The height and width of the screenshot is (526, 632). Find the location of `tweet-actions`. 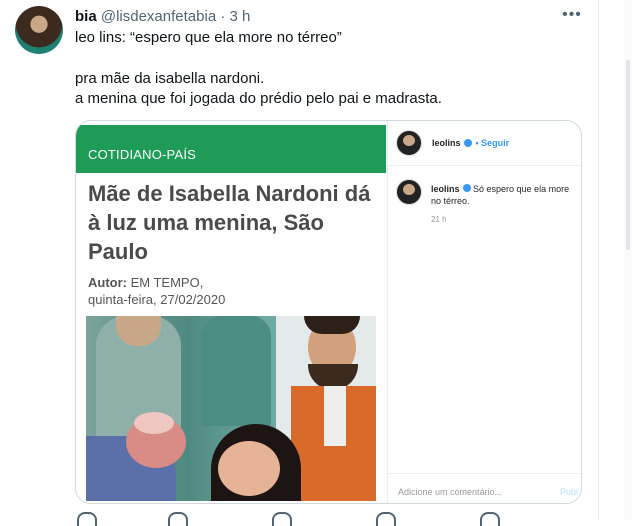

tweet-actions is located at coordinates (330, 519).